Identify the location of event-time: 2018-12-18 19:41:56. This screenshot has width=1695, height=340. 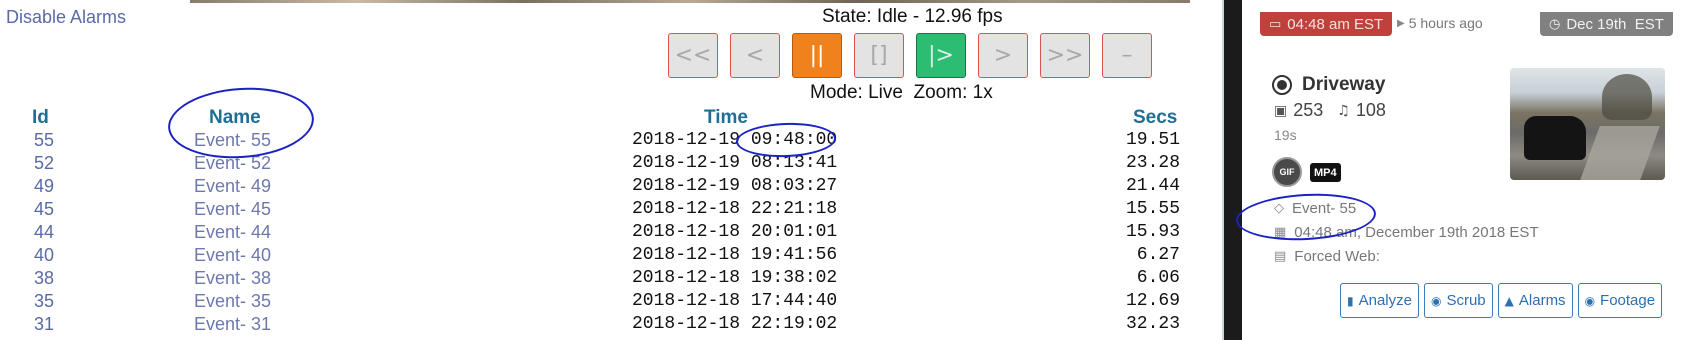
(735, 255).